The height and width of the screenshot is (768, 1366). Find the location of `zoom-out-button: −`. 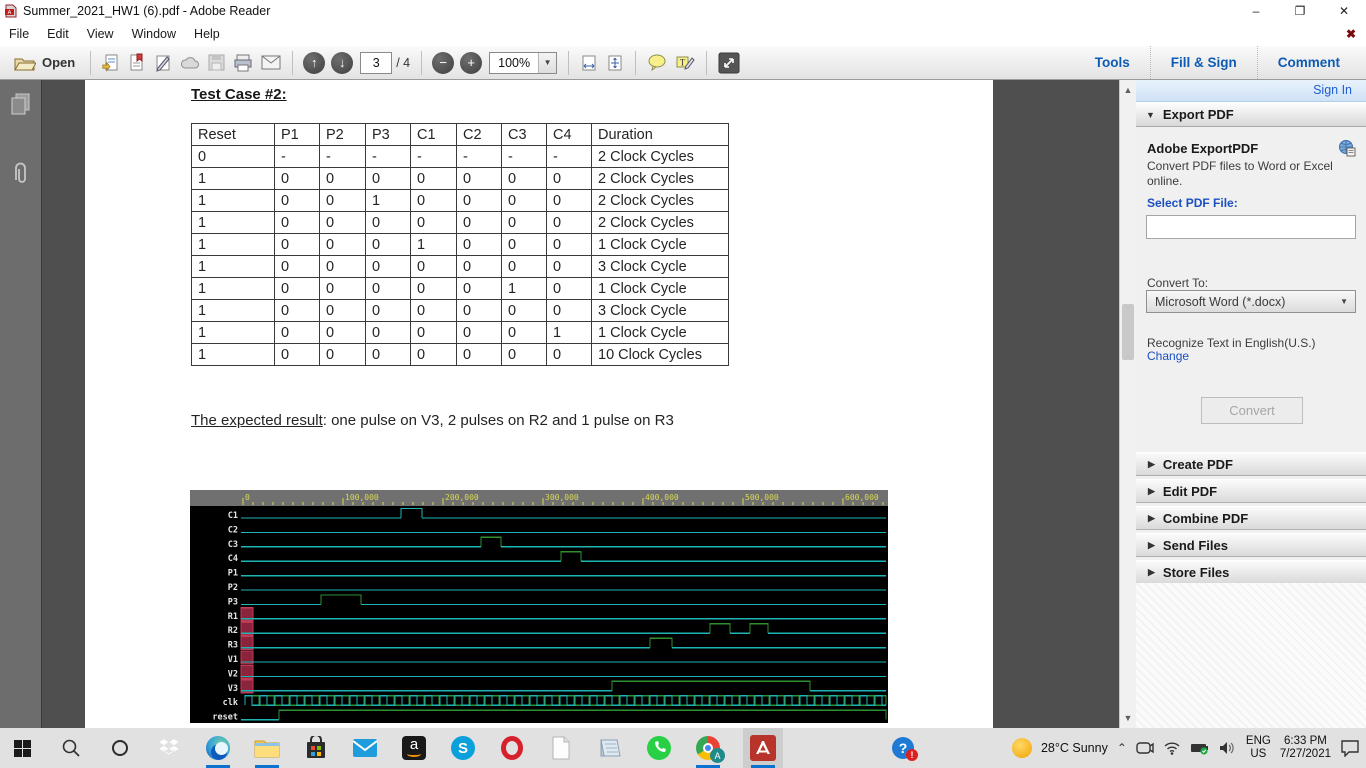

zoom-out-button: − is located at coordinates (443, 62).